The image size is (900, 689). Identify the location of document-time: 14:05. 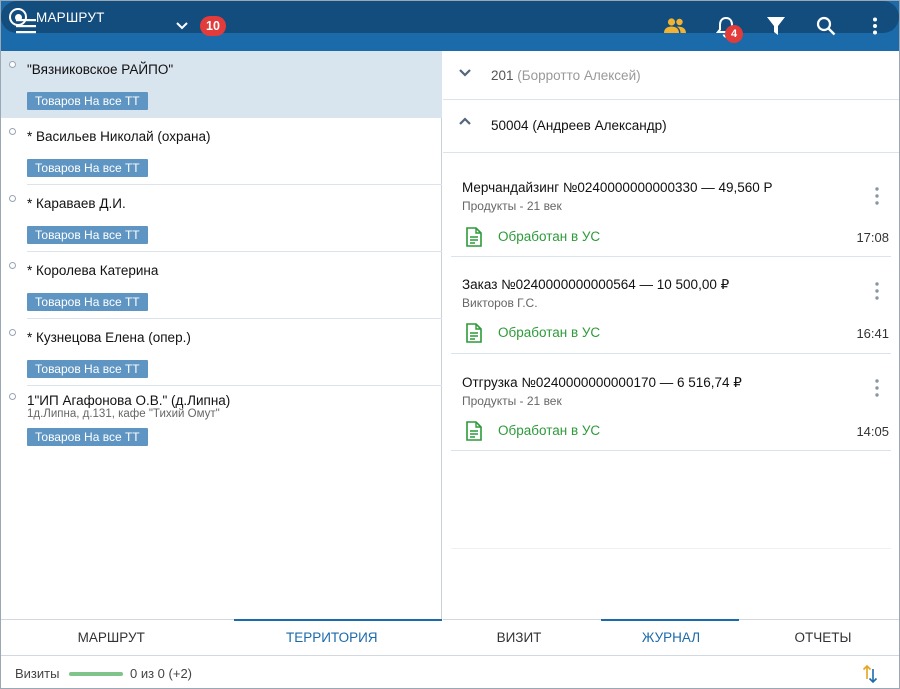
(872, 431).